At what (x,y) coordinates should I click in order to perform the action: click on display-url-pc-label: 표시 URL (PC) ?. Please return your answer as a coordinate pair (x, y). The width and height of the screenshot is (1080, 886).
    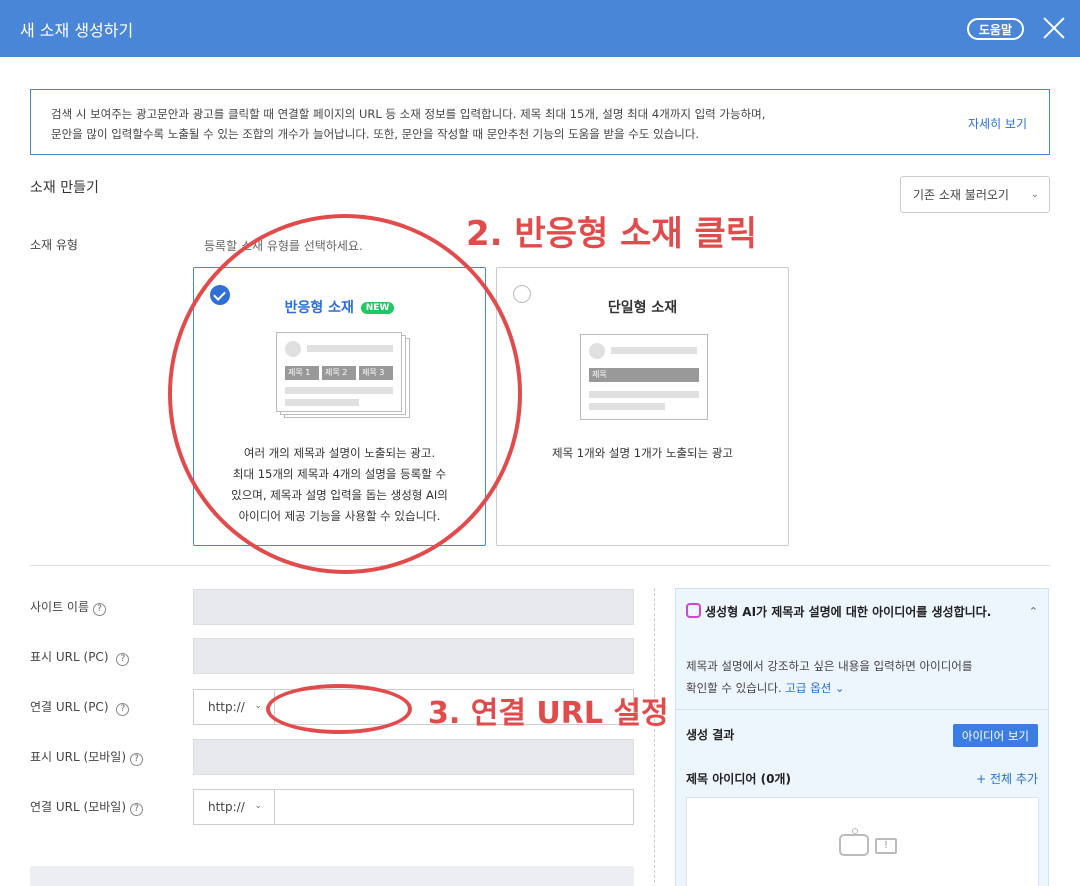
    Looking at the image, I should click on (80, 657).